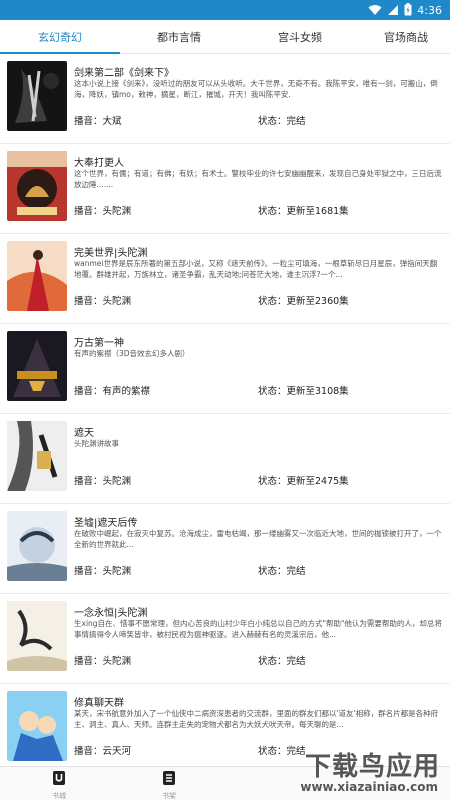 The width and height of the screenshot is (450, 800). What do you see at coordinates (106, 523) in the screenshot?
I see `book-title: 圣墟|遮天后传` at bounding box center [106, 523].